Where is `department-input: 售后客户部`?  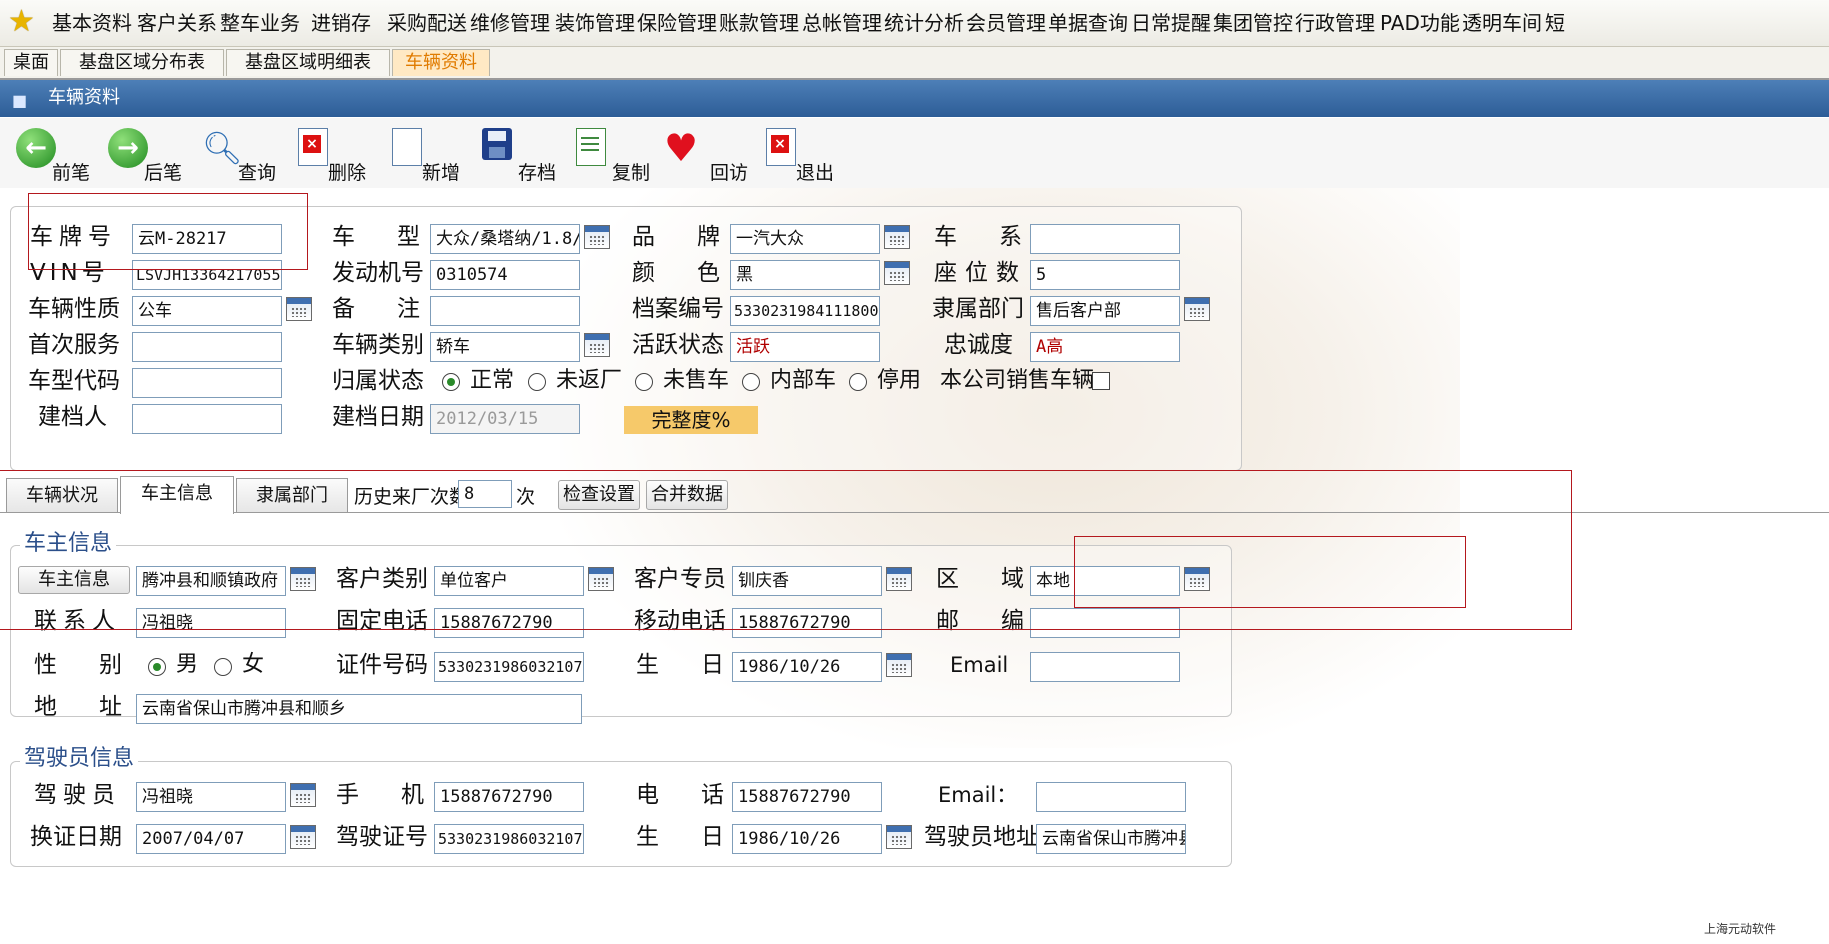
department-input: 售后客户部 is located at coordinates (1105, 311).